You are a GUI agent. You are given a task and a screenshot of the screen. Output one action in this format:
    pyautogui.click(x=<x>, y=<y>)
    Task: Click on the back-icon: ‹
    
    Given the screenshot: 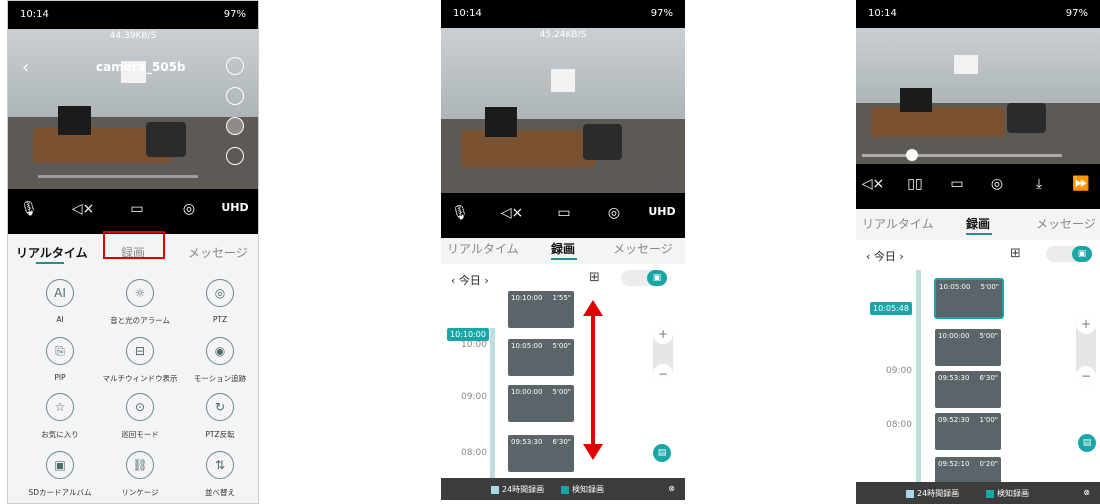 What is the action you would take?
    pyautogui.click(x=25, y=67)
    